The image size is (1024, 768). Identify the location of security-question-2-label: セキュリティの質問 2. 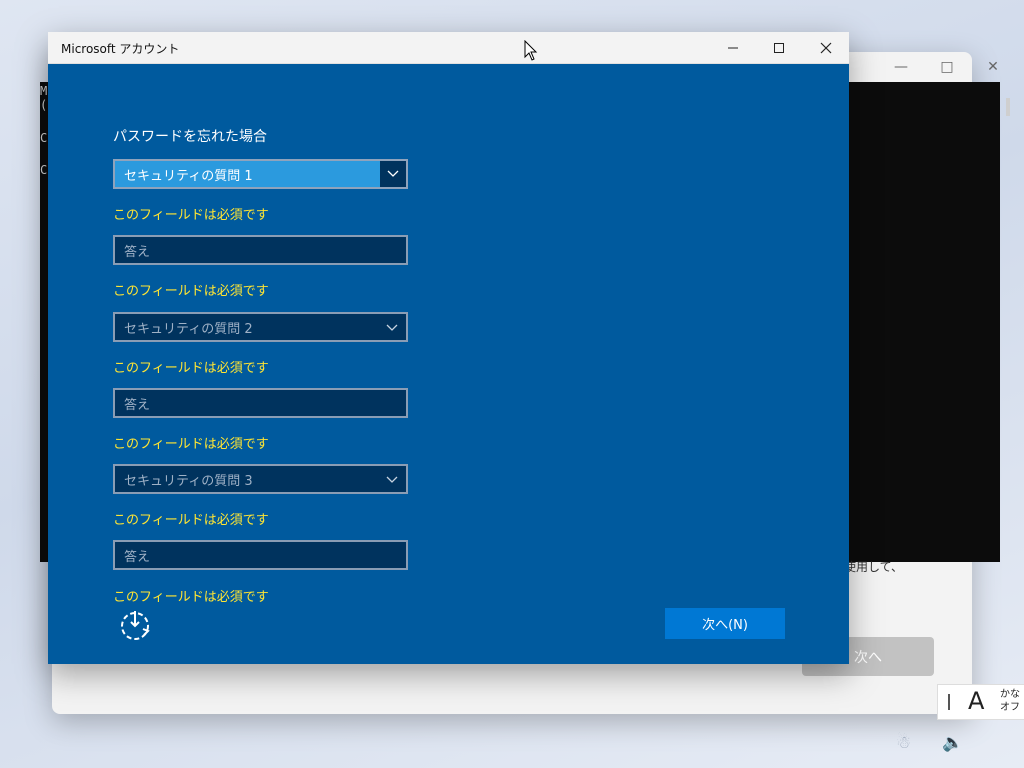
(188, 329).